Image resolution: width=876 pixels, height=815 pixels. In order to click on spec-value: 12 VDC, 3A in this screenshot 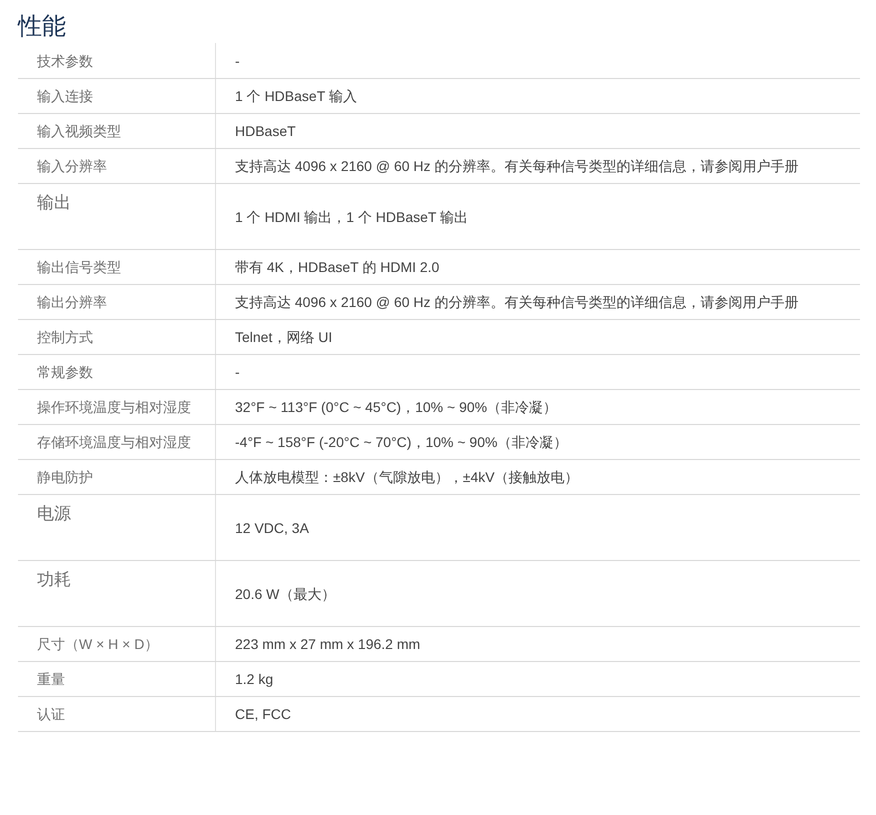, I will do `click(272, 528)`.